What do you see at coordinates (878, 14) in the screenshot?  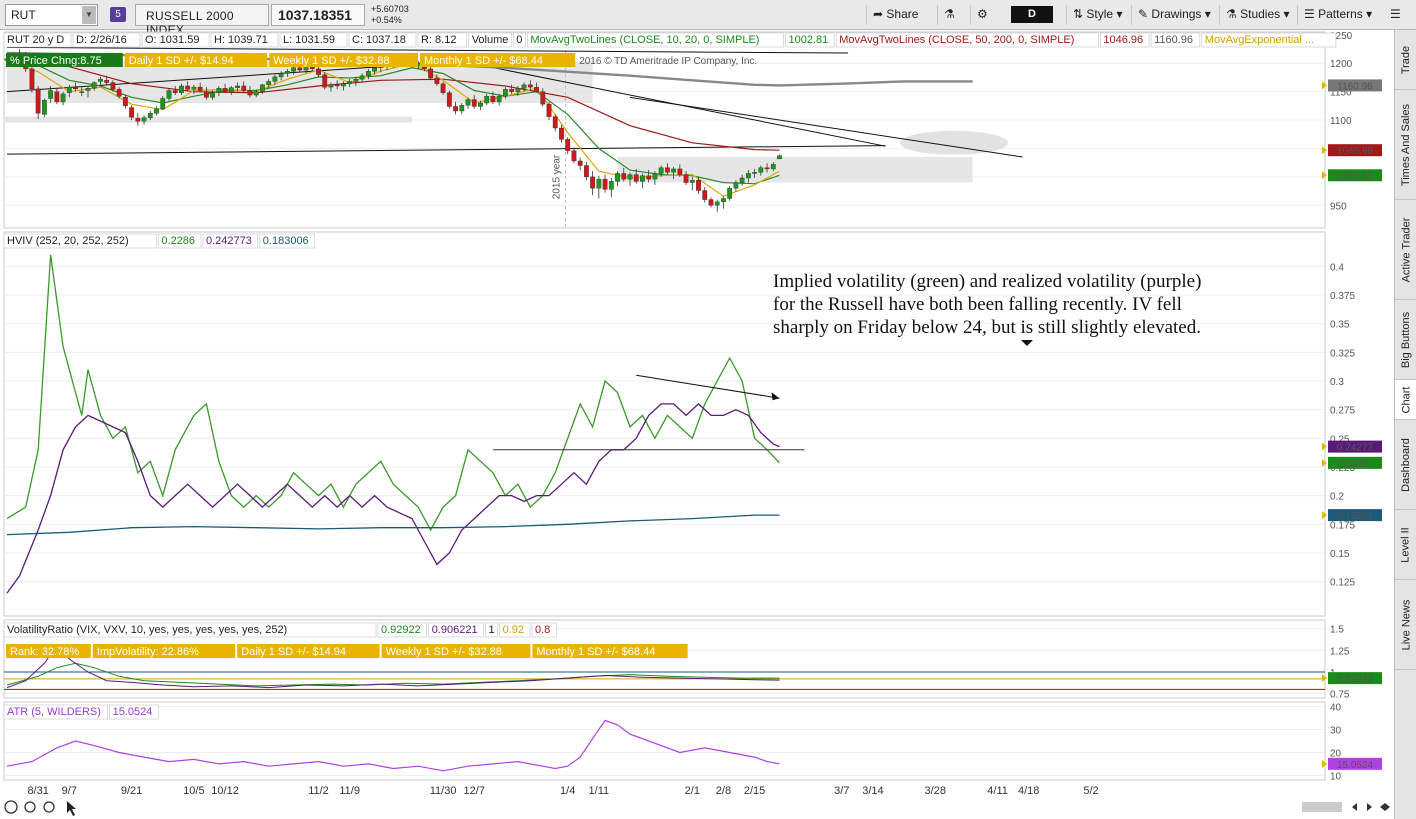 I see `share-icon: ➦` at bounding box center [878, 14].